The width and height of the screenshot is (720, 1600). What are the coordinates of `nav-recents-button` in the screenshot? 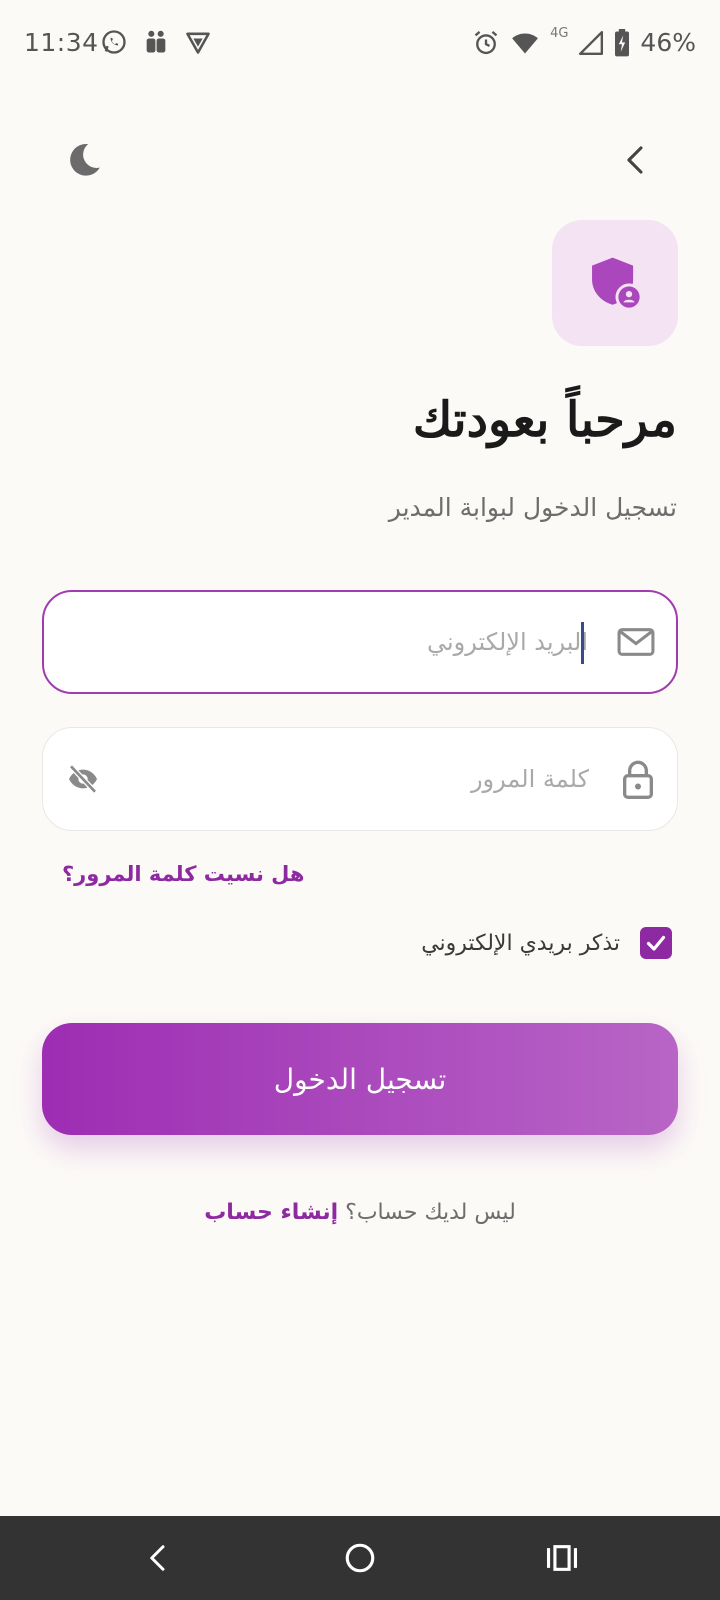 It's located at (562, 1558).